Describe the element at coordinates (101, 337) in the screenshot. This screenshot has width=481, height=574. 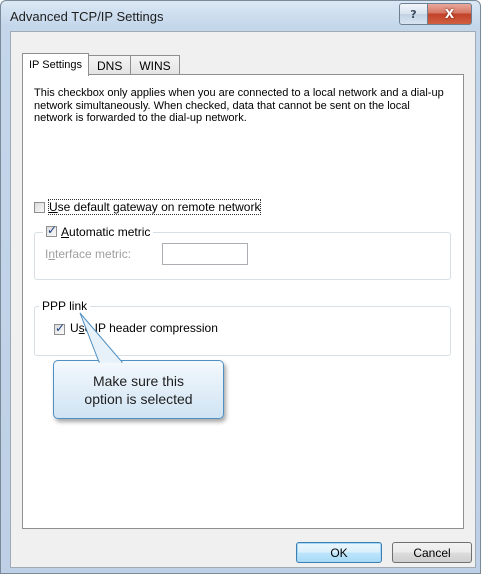
I see `callout-pointer-icon` at that location.